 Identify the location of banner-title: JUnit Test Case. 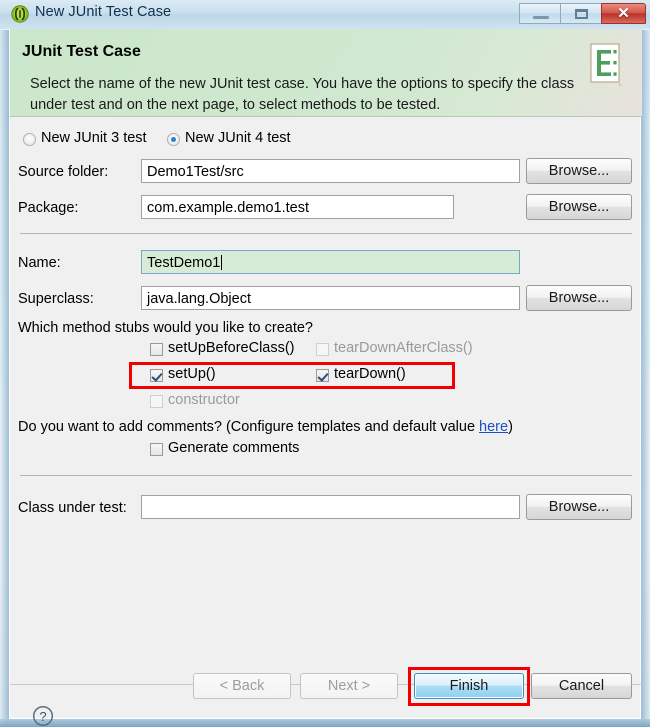
(81, 51).